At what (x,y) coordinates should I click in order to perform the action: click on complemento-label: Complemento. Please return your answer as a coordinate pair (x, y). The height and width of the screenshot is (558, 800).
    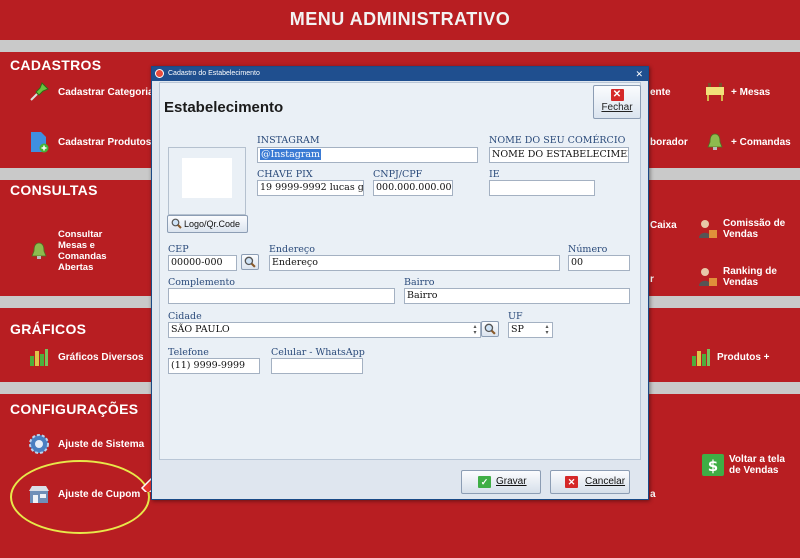
    Looking at the image, I should click on (202, 282).